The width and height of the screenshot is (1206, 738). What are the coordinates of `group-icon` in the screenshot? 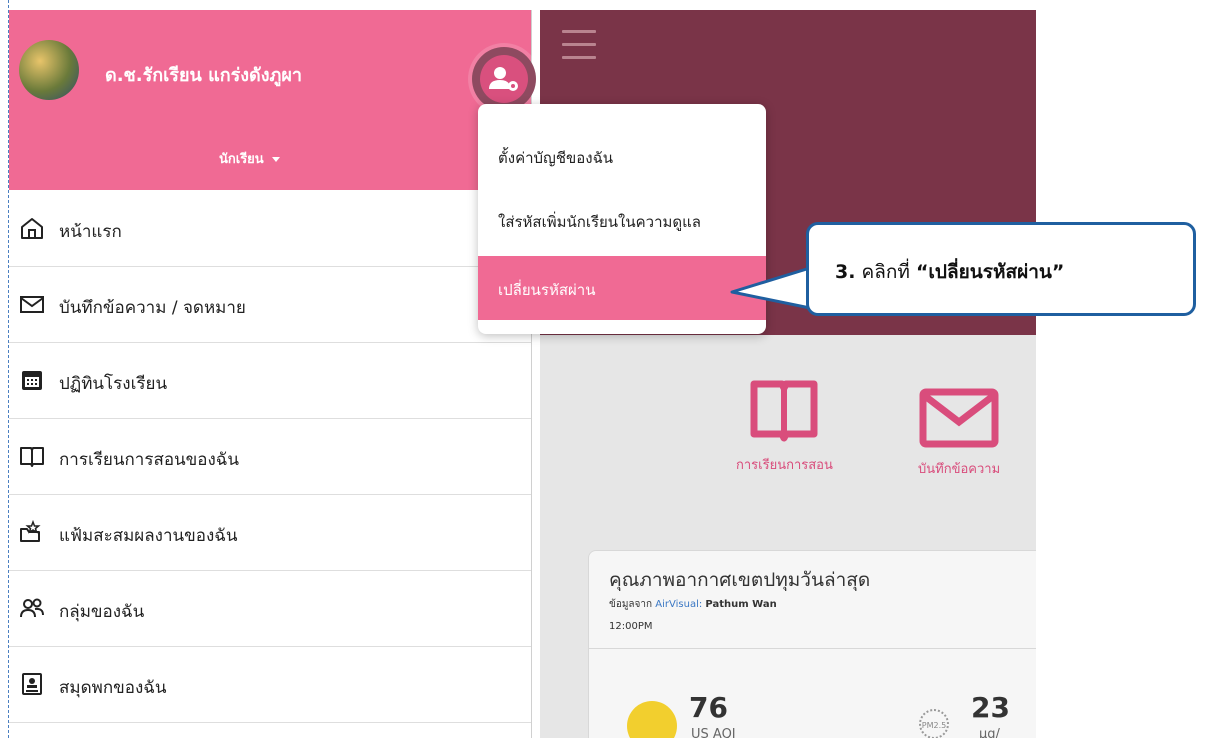 It's located at (32, 608).